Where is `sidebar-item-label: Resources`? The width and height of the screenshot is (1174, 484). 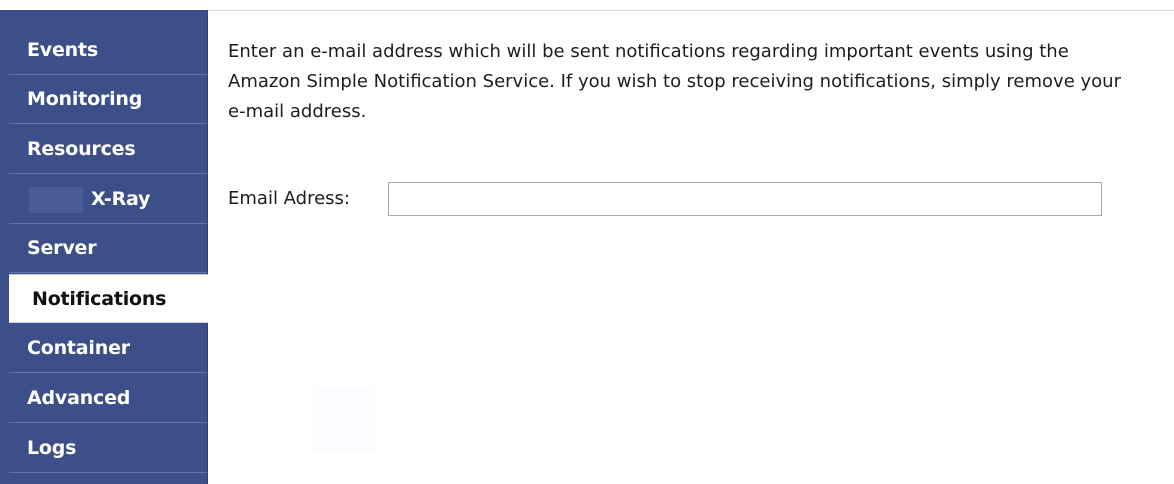 sidebar-item-label: Resources is located at coordinates (81, 149).